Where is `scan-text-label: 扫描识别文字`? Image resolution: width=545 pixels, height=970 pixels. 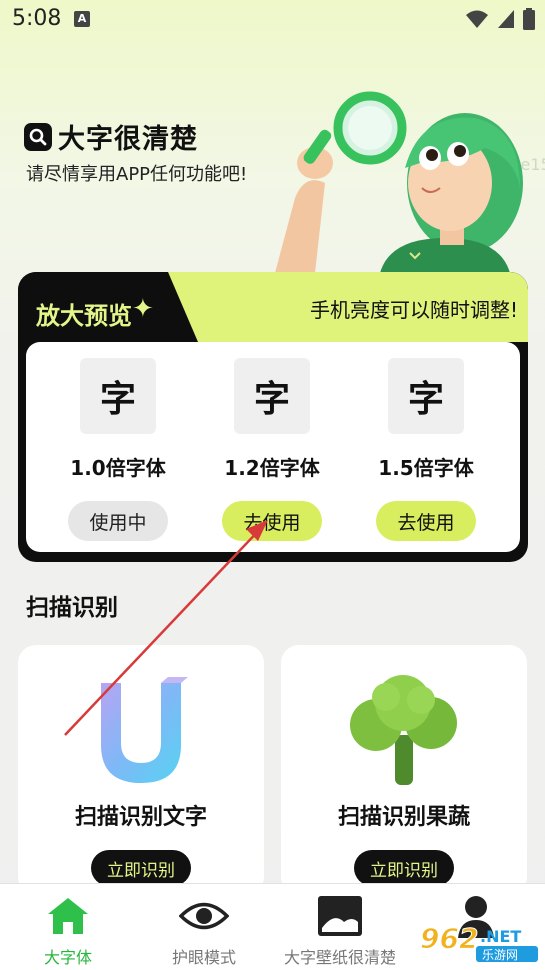
scan-text-label: 扫描识别文字 is located at coordinates (140, 817).